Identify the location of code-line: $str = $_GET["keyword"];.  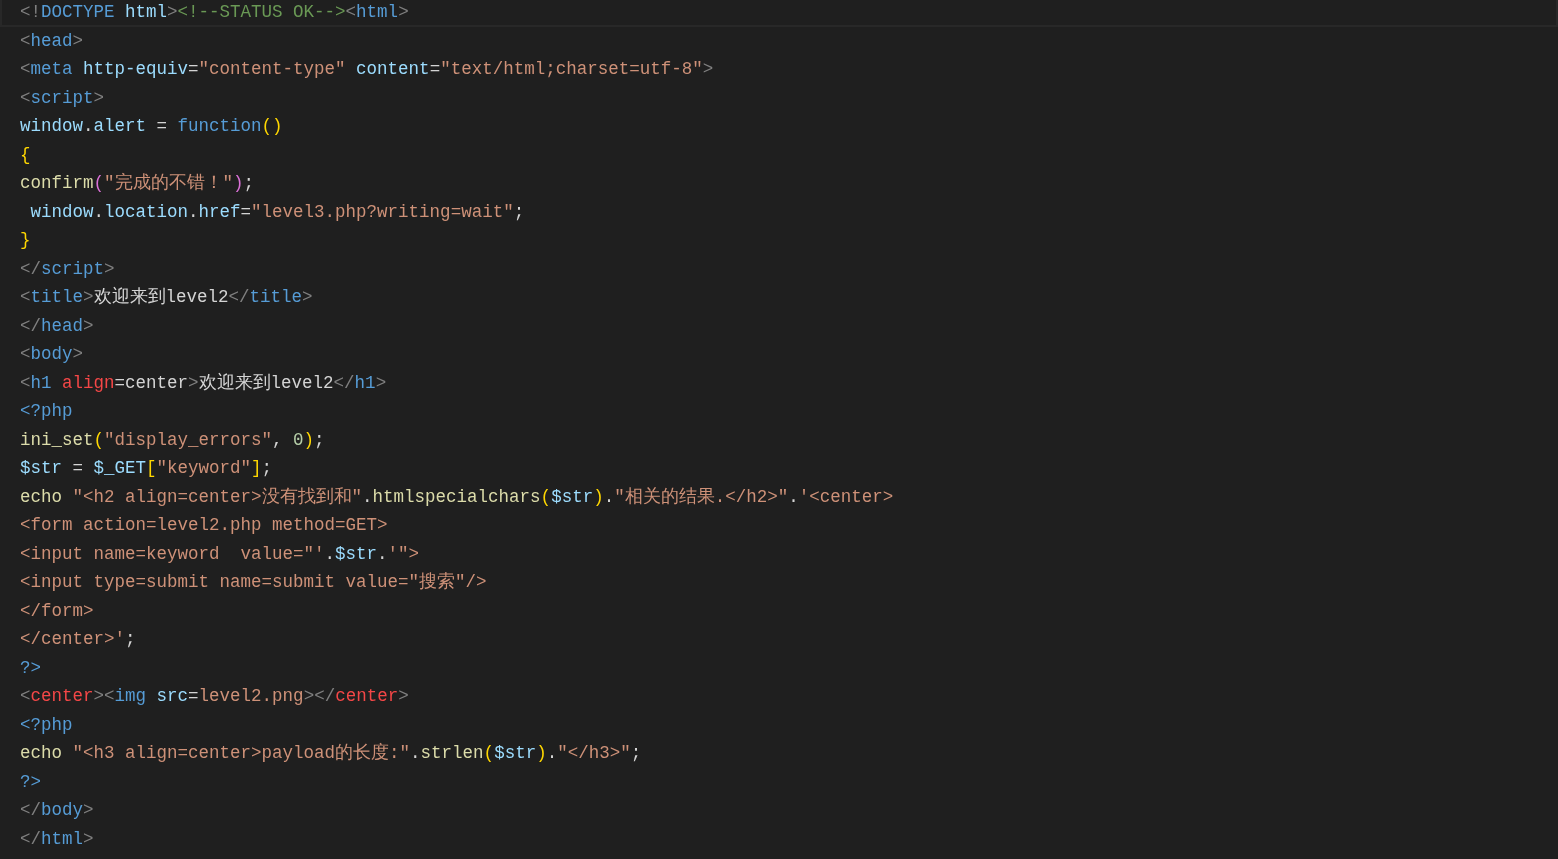
(146, 468).